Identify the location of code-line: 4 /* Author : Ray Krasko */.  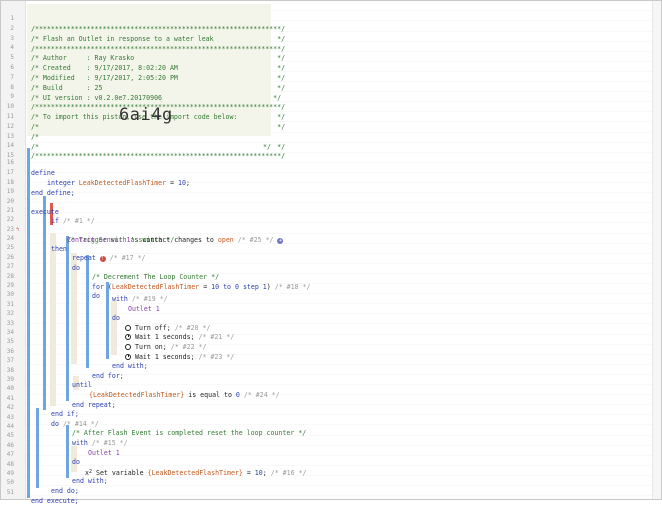
(331, 47).